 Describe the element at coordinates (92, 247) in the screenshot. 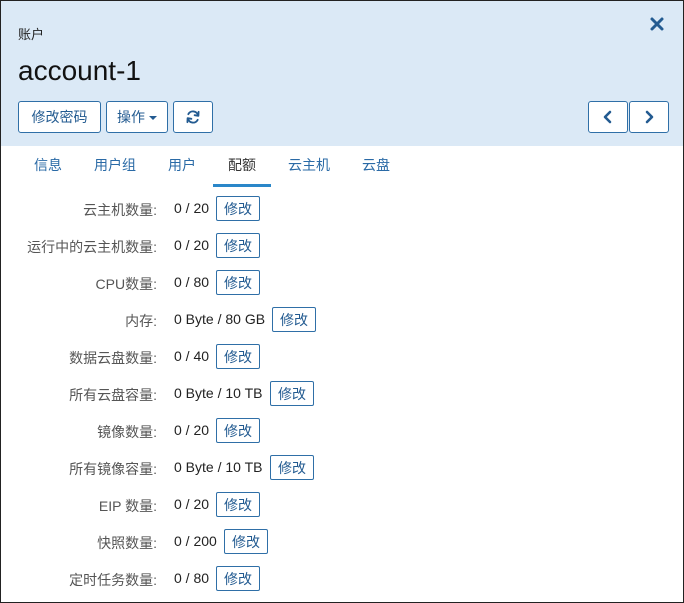

I see `quota-label: 运行中的云主机数量:` at that location.